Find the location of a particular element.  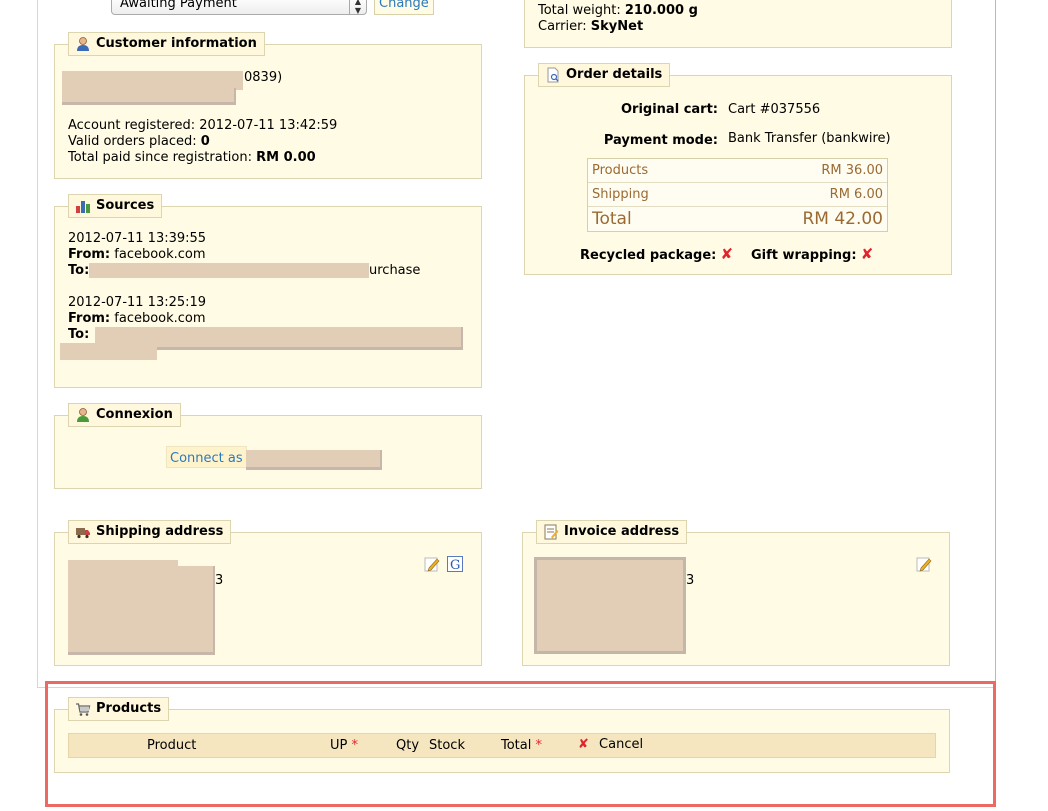

valid-orders-line: Valid orders placed: 0 is located at coordinates (139, 142).